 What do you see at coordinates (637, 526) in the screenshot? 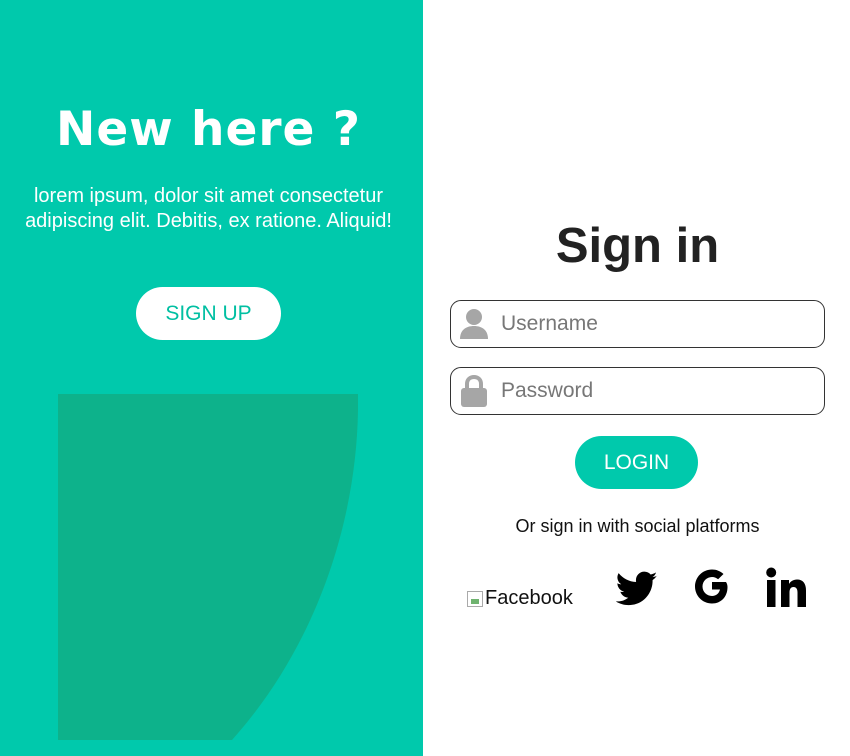
I see `social-signin-text: Or sign in with social platforms` at bounding box center [637, 526].